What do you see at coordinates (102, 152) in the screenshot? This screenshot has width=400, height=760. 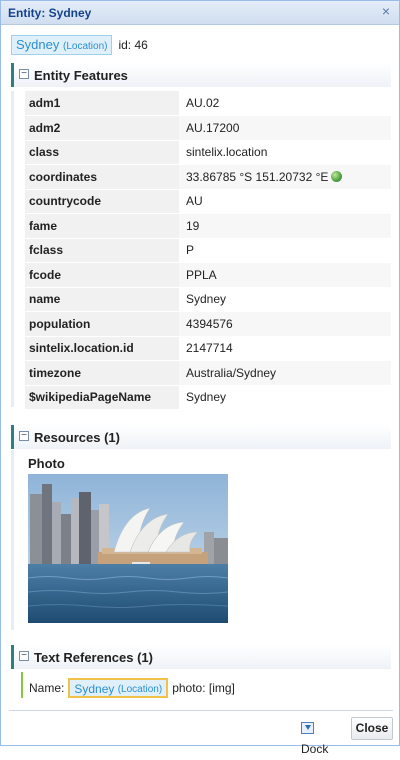 I see `feature-key: class` at bounding box center [102, 152].